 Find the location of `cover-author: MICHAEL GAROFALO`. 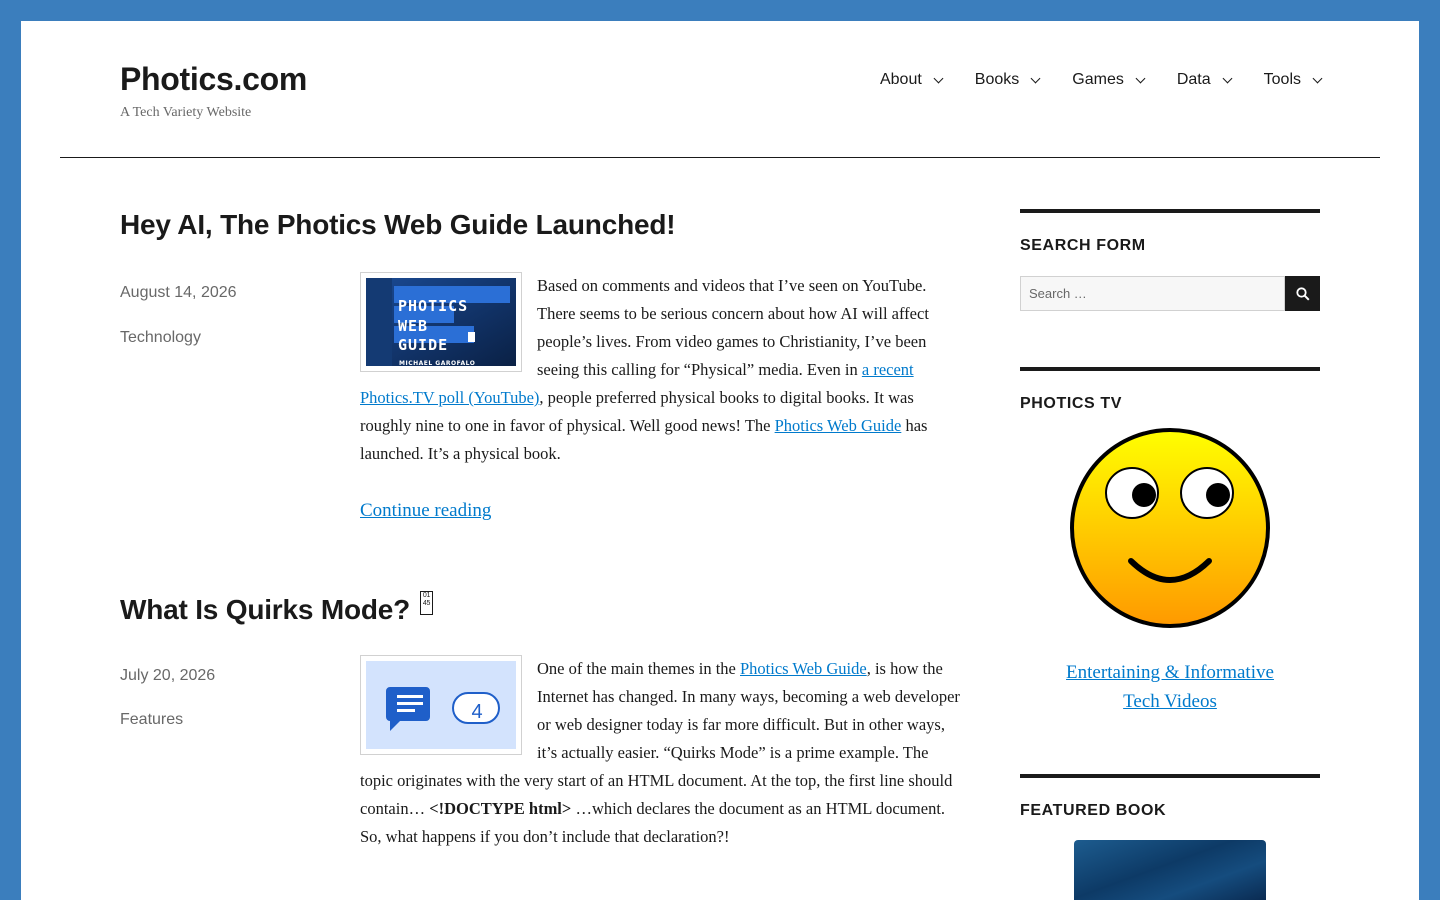

cover-author: MICHAEL GAROFALO is located at coordinates (437, 363).